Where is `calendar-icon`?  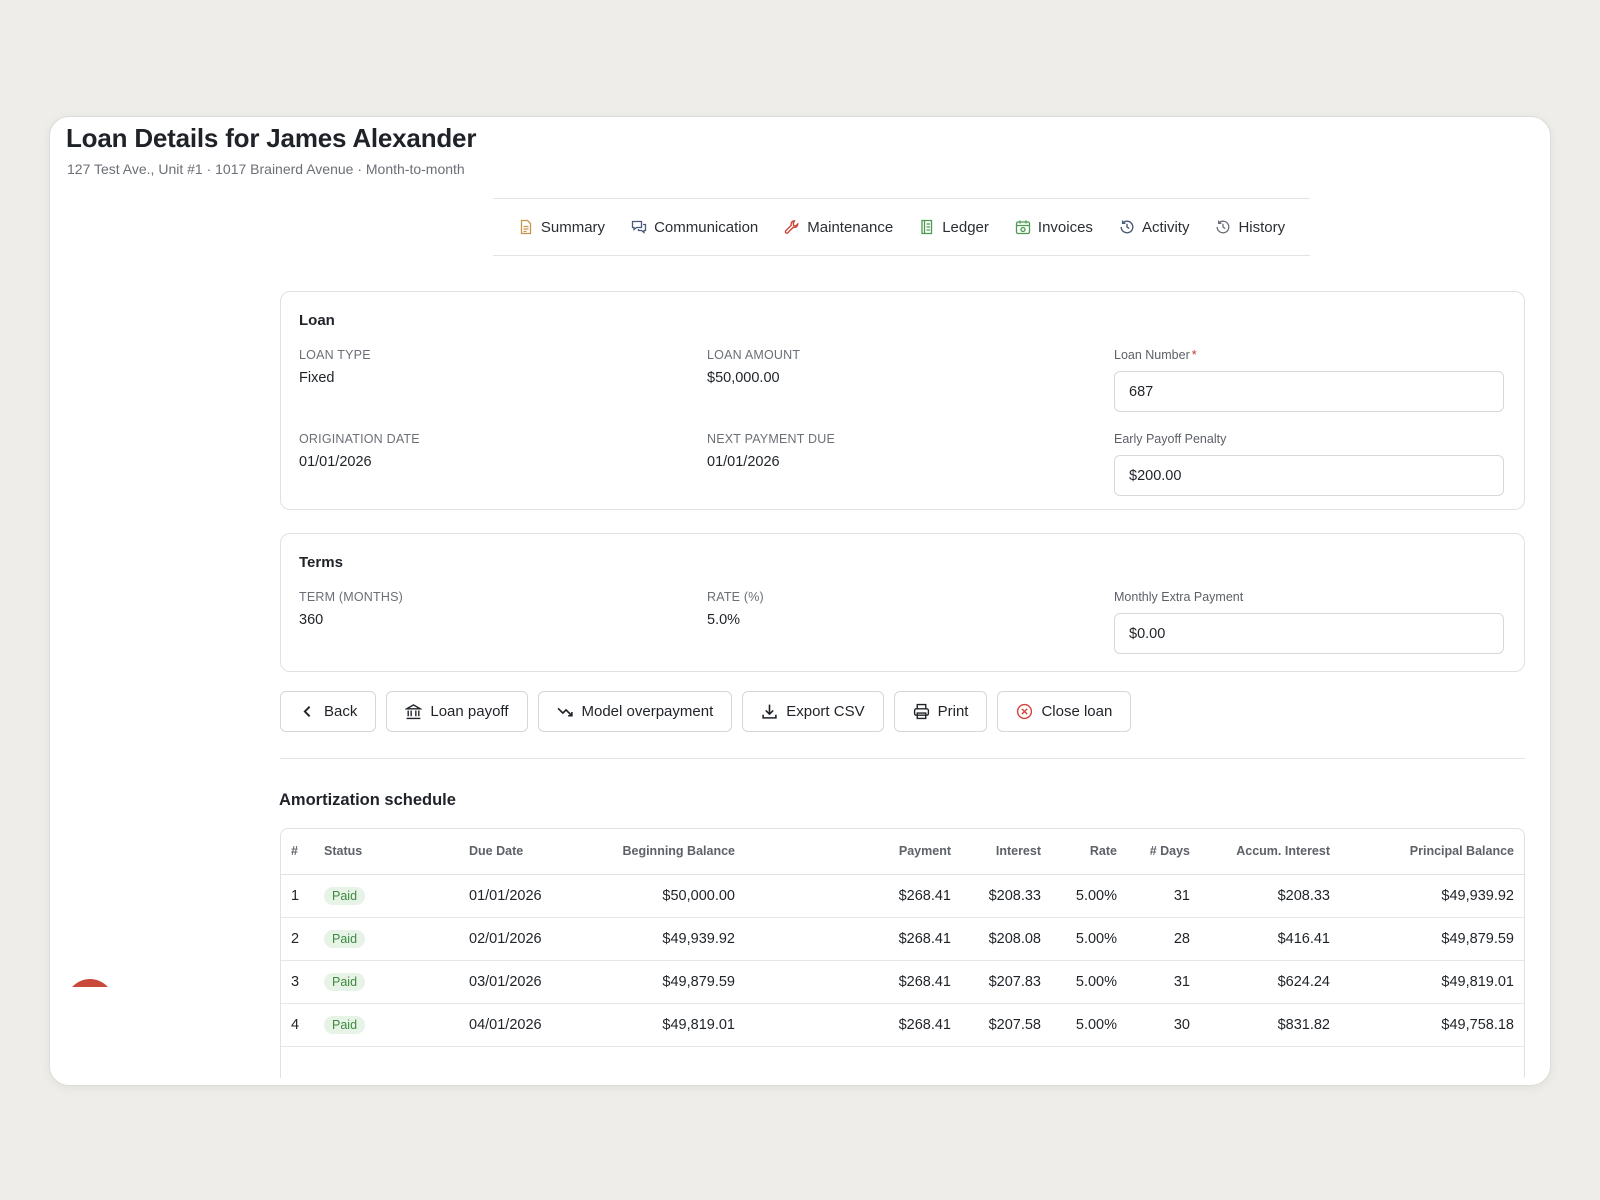
calendar-icon is located at coordinates (1023, 227).